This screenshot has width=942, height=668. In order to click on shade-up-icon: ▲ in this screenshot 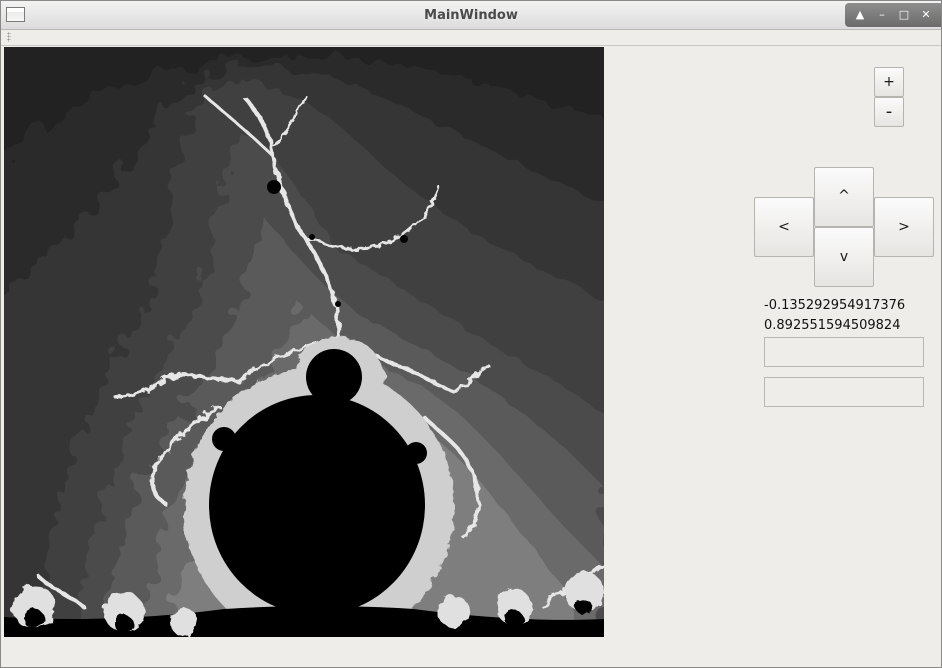, I will do `click(860, 15)`.